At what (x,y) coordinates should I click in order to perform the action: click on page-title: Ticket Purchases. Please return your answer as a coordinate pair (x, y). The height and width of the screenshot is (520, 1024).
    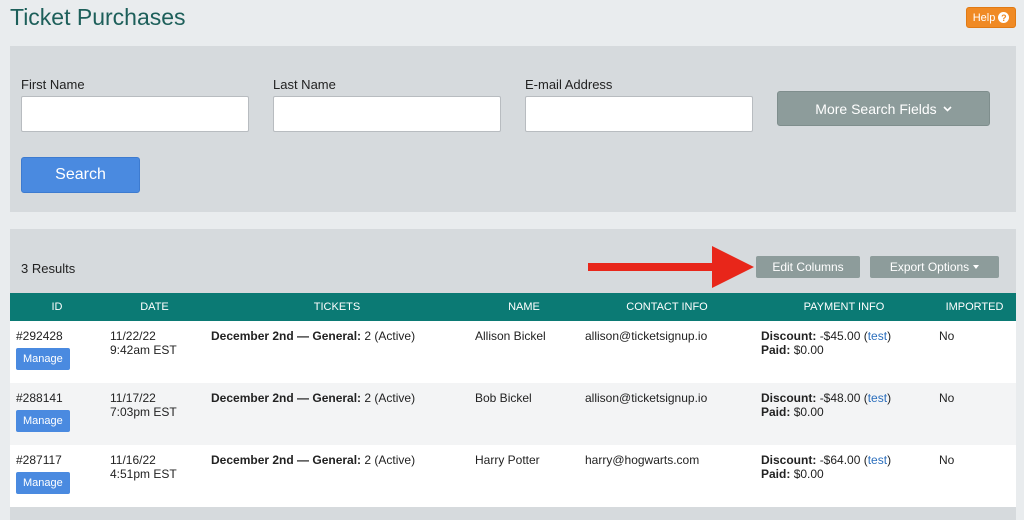
    Looking at the image, I should click on (98, 17).